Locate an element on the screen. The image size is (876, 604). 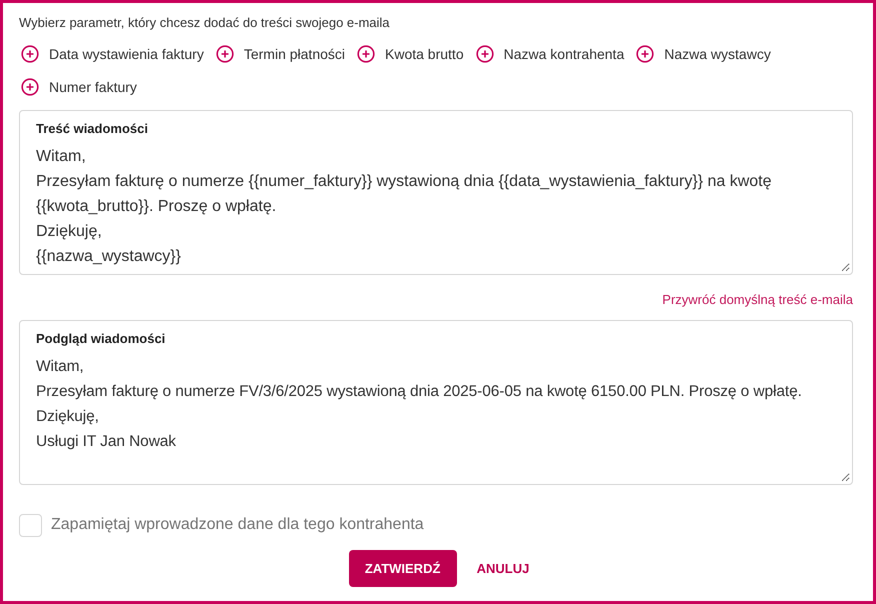
parameter-label: Numer faktury is located at coordinates (93, 87).